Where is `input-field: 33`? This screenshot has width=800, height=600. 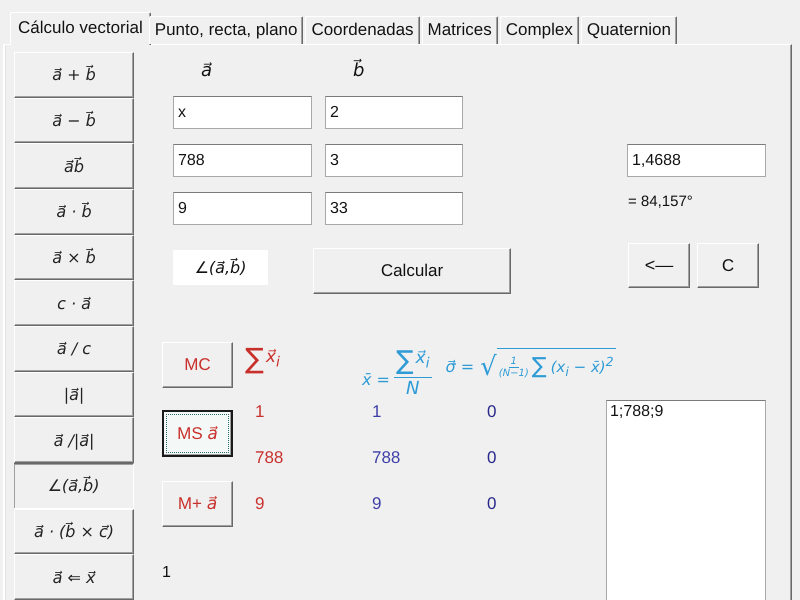 input-field: 33 is located at coordinates (394, 208).